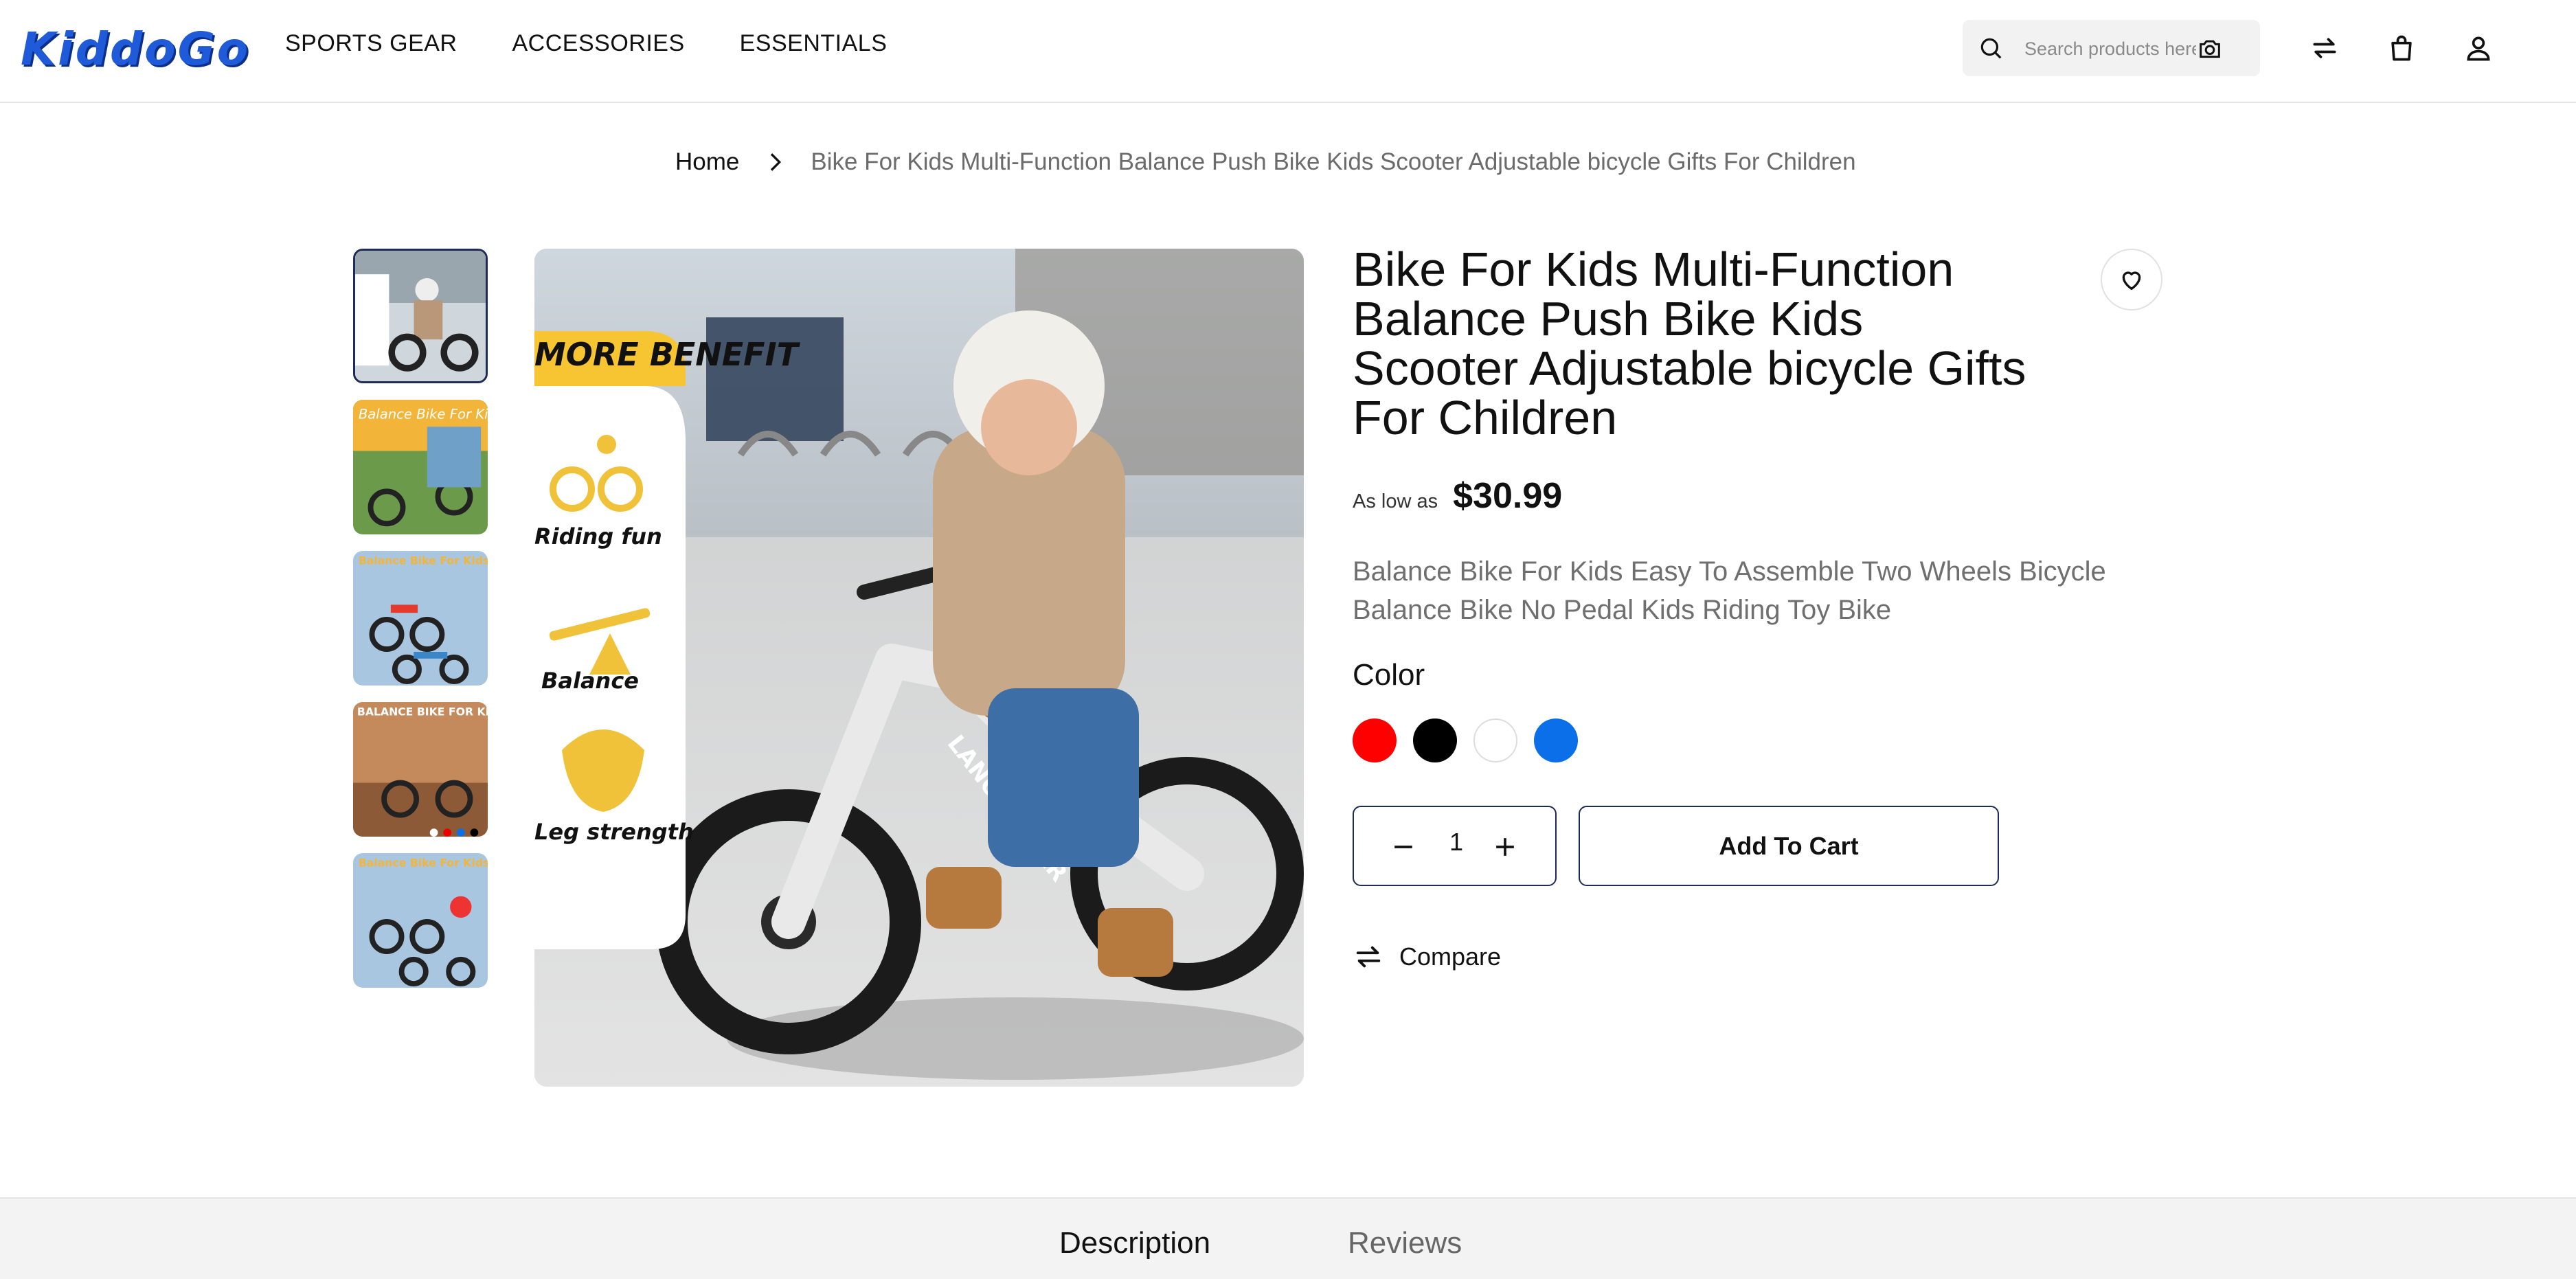 The image size is (2576, 1279). Describe the element at coordinates (590, 681) in the screenshot. I see `benefit-balance: Balance` at that location.